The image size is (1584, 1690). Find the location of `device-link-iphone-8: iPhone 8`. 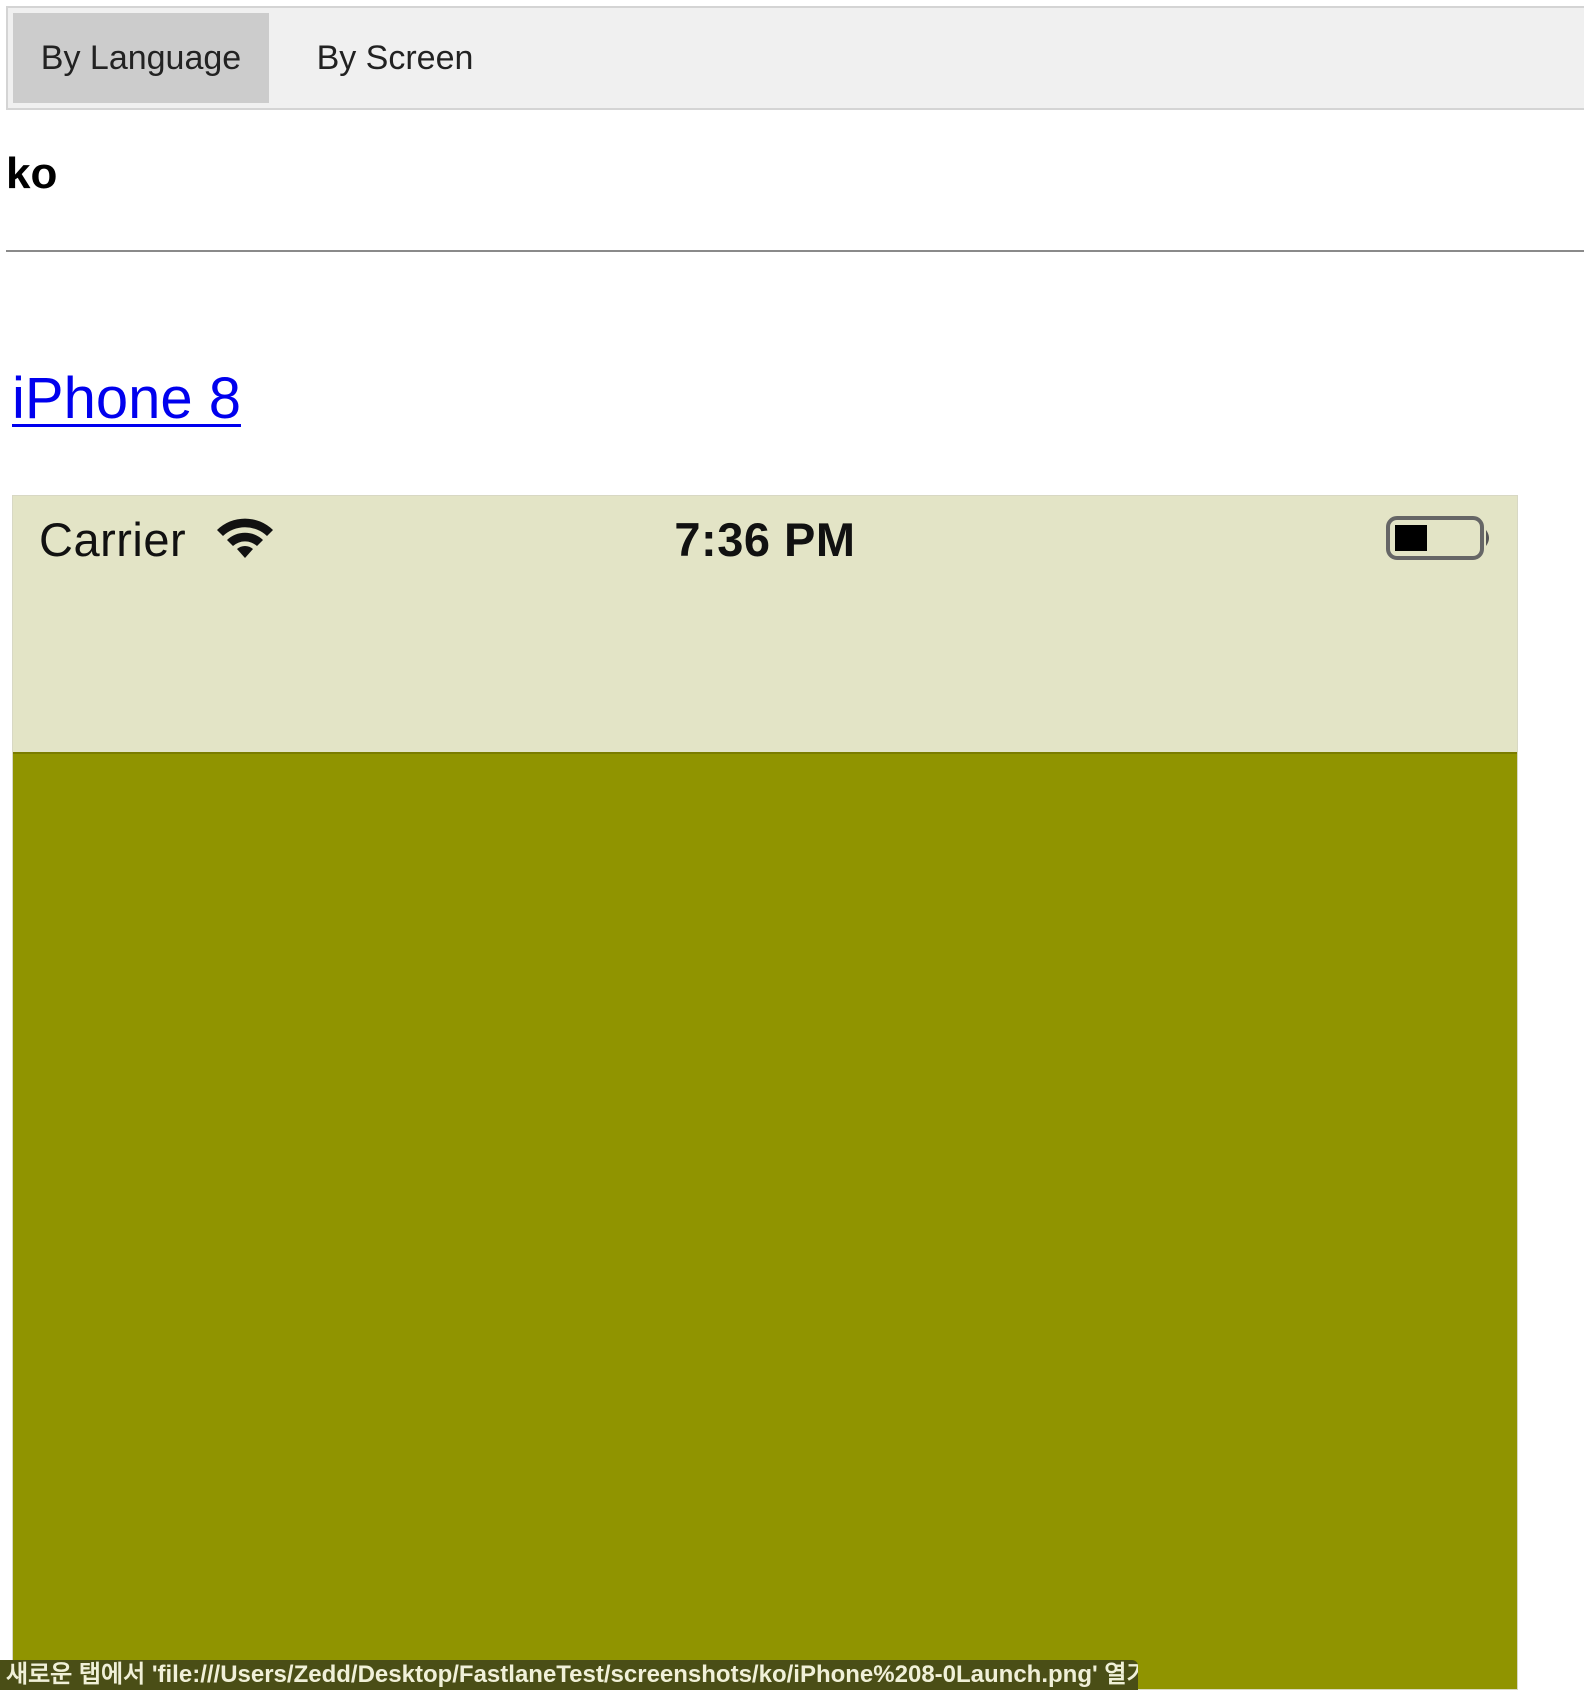

device-link-iphone-8: iPhone 8 is located at coordinates (126, 399).